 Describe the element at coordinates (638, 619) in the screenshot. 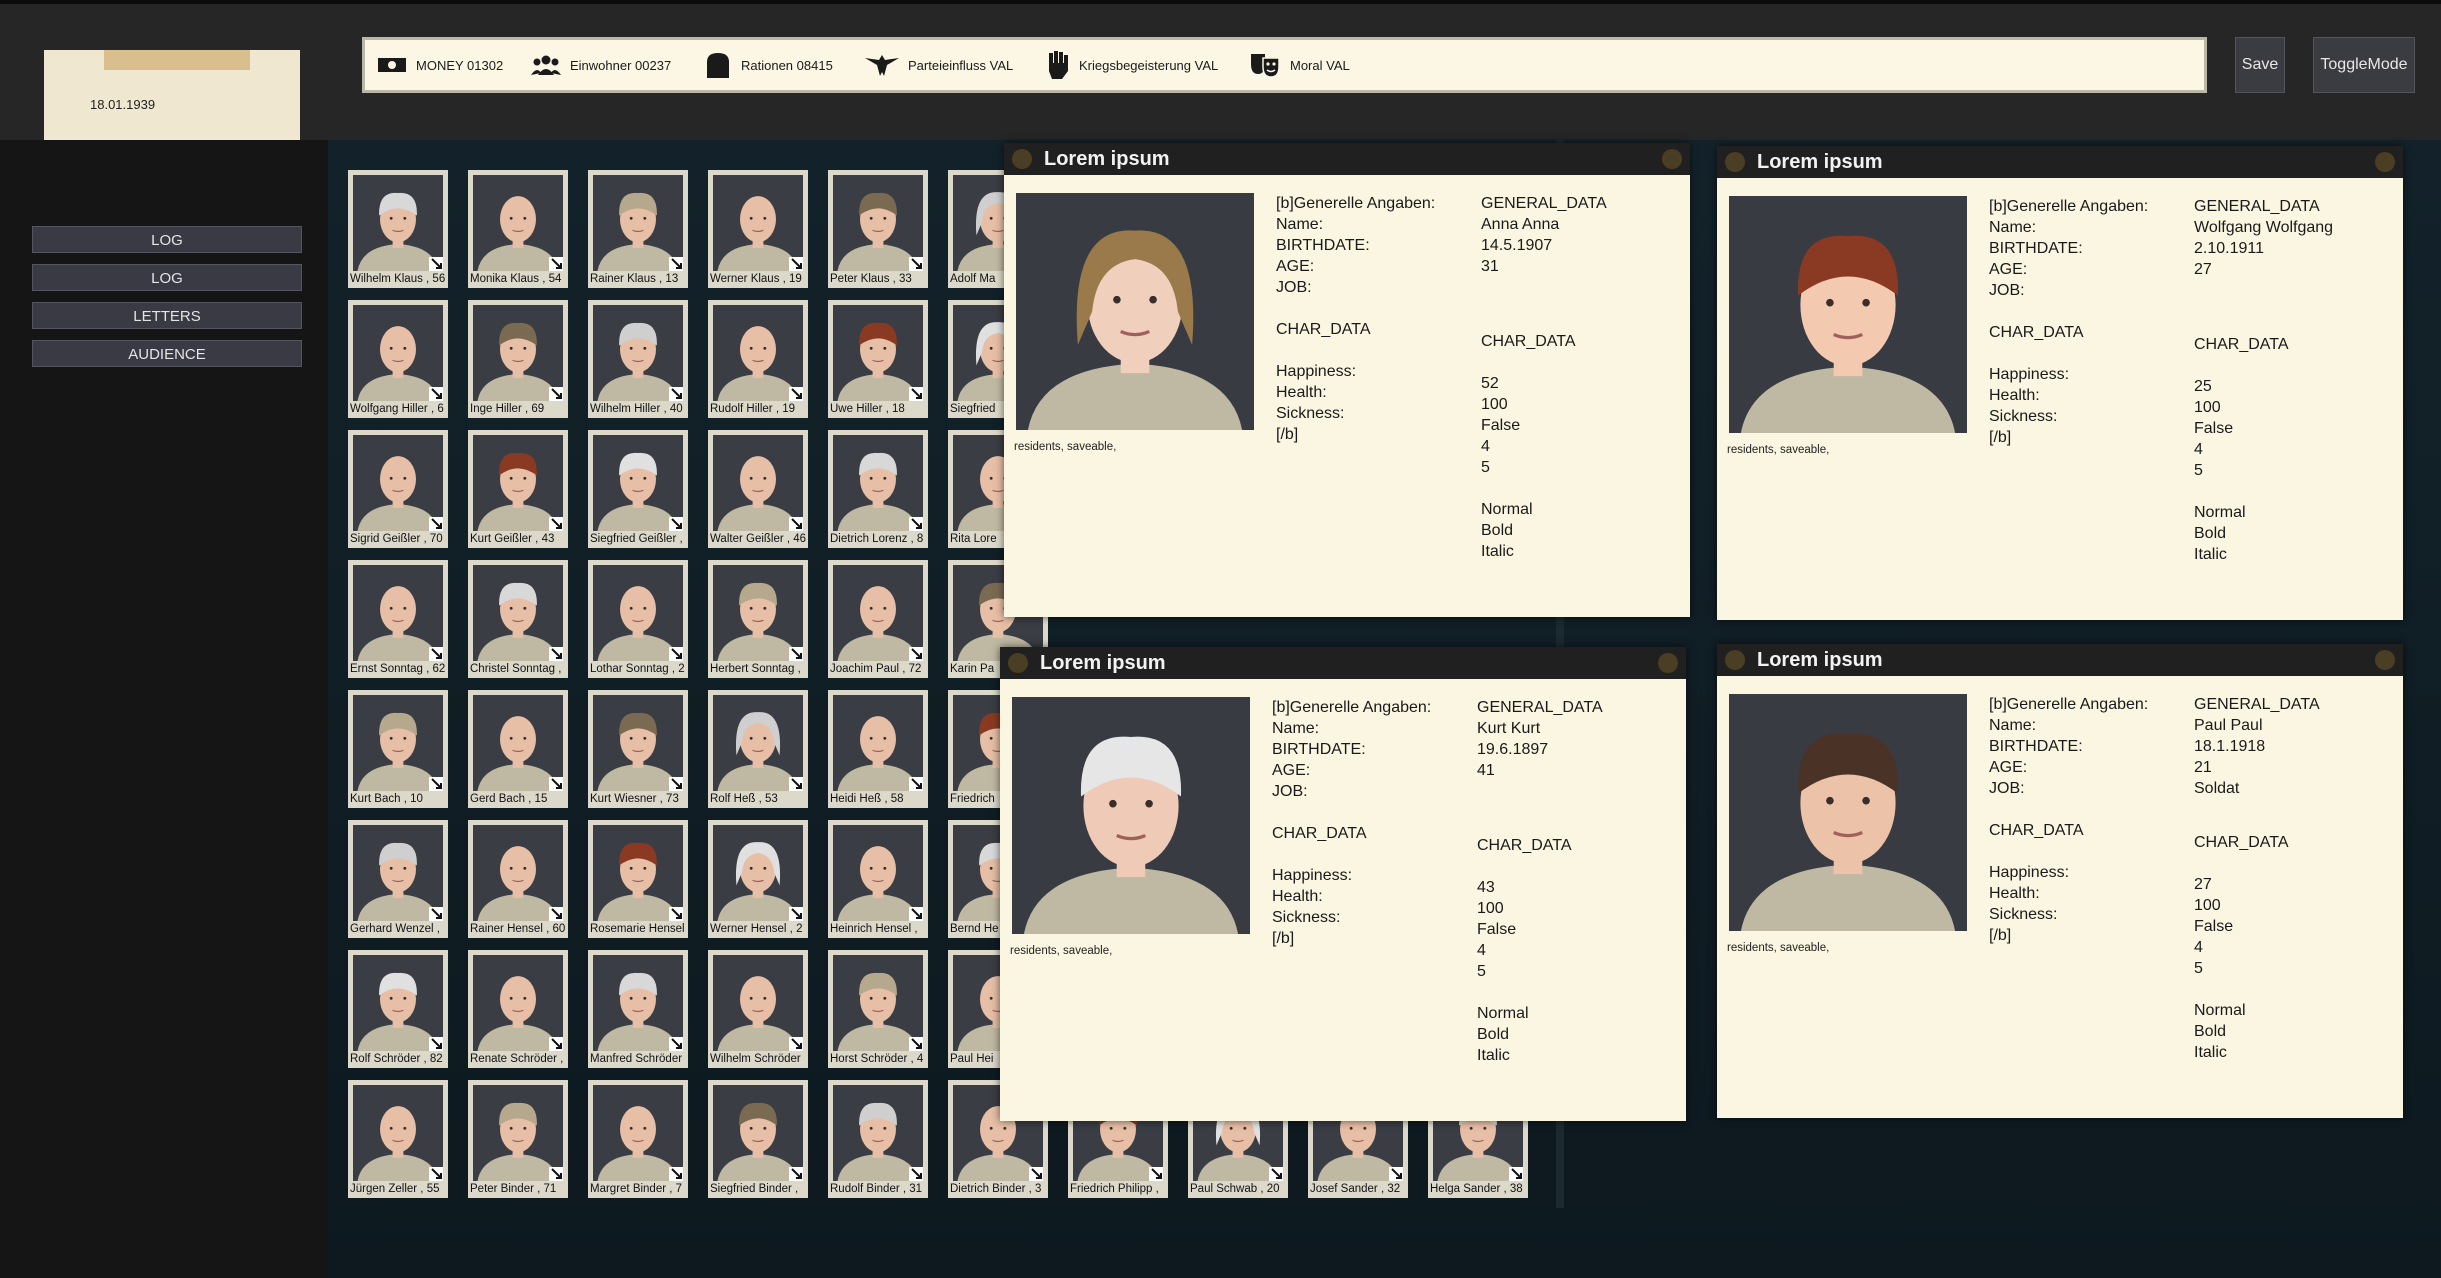

I see `resident-card: Lothar Sonntag , 2` at that location.